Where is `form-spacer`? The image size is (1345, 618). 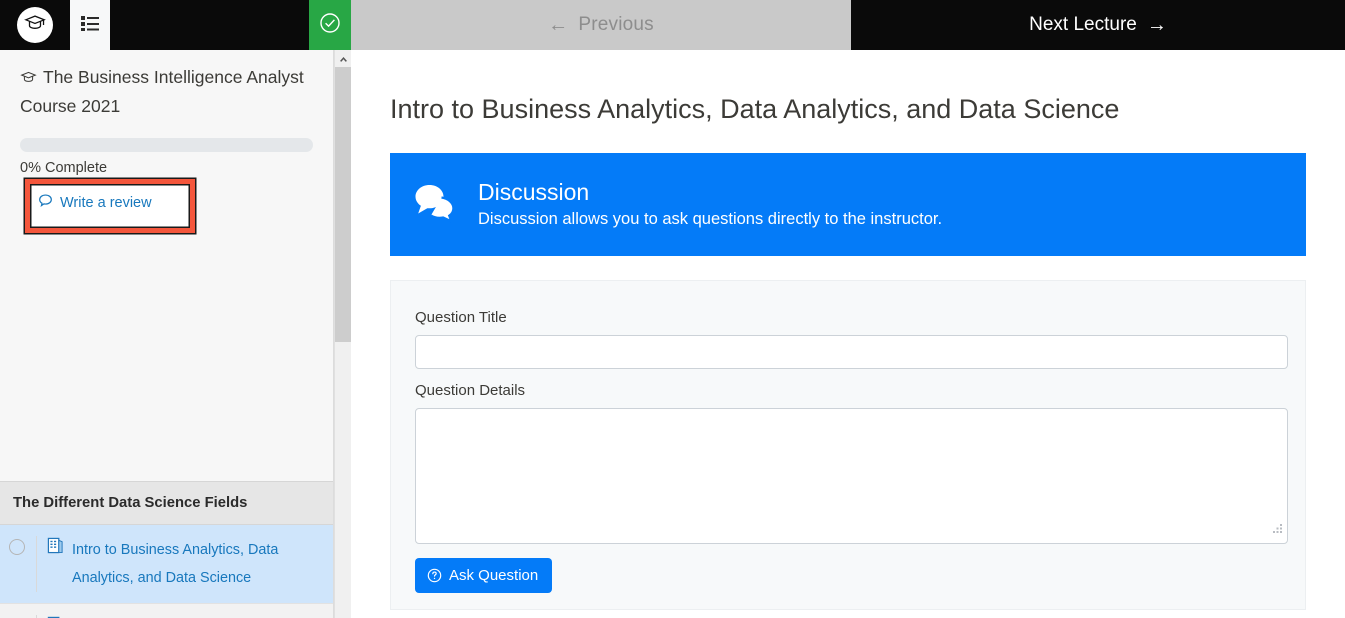 form-spacer is located at coordinates (848, 375).